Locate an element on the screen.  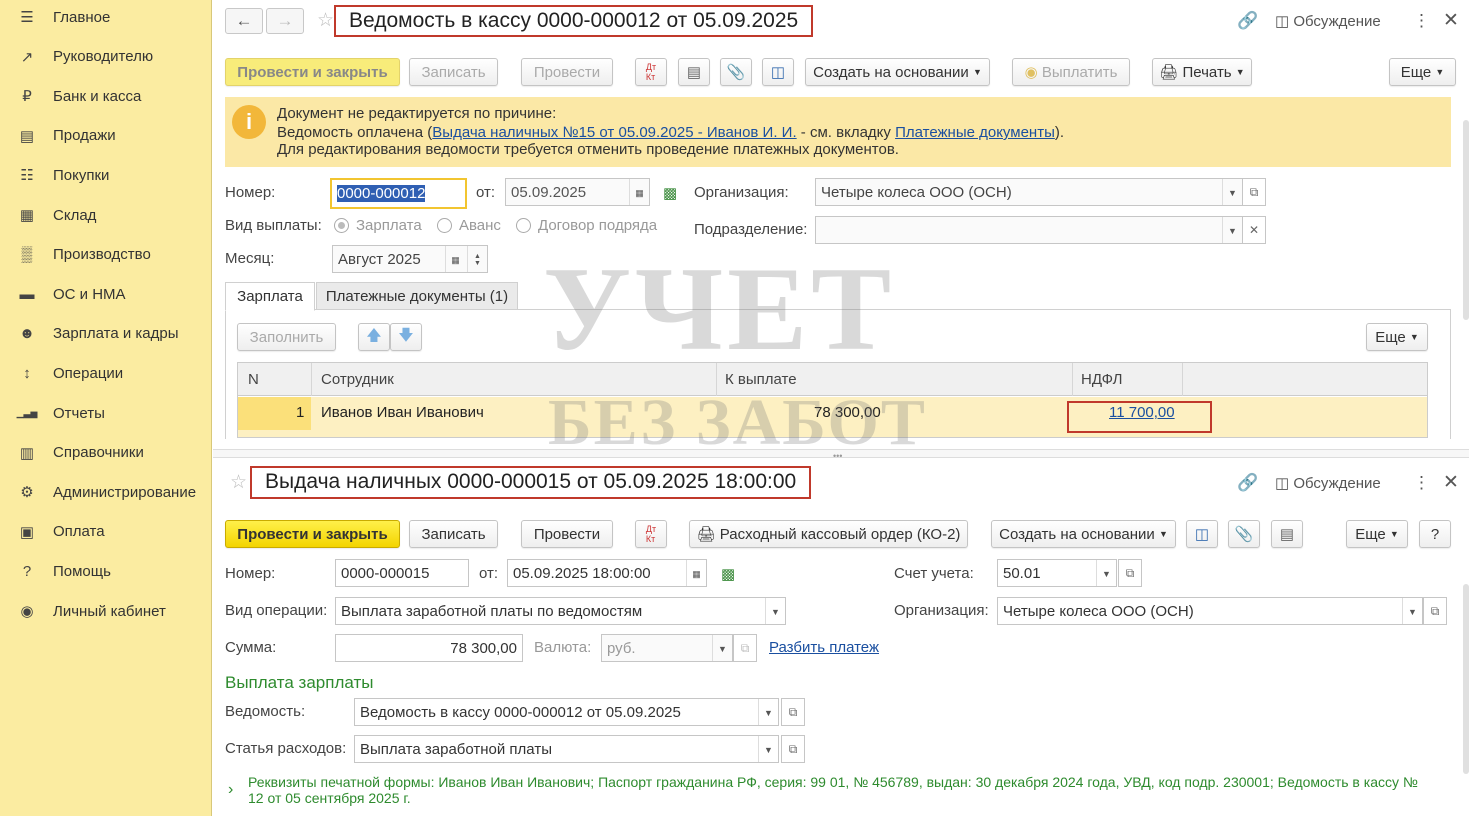
number-field: 0000-000012 is located at coordinates (398, 193).